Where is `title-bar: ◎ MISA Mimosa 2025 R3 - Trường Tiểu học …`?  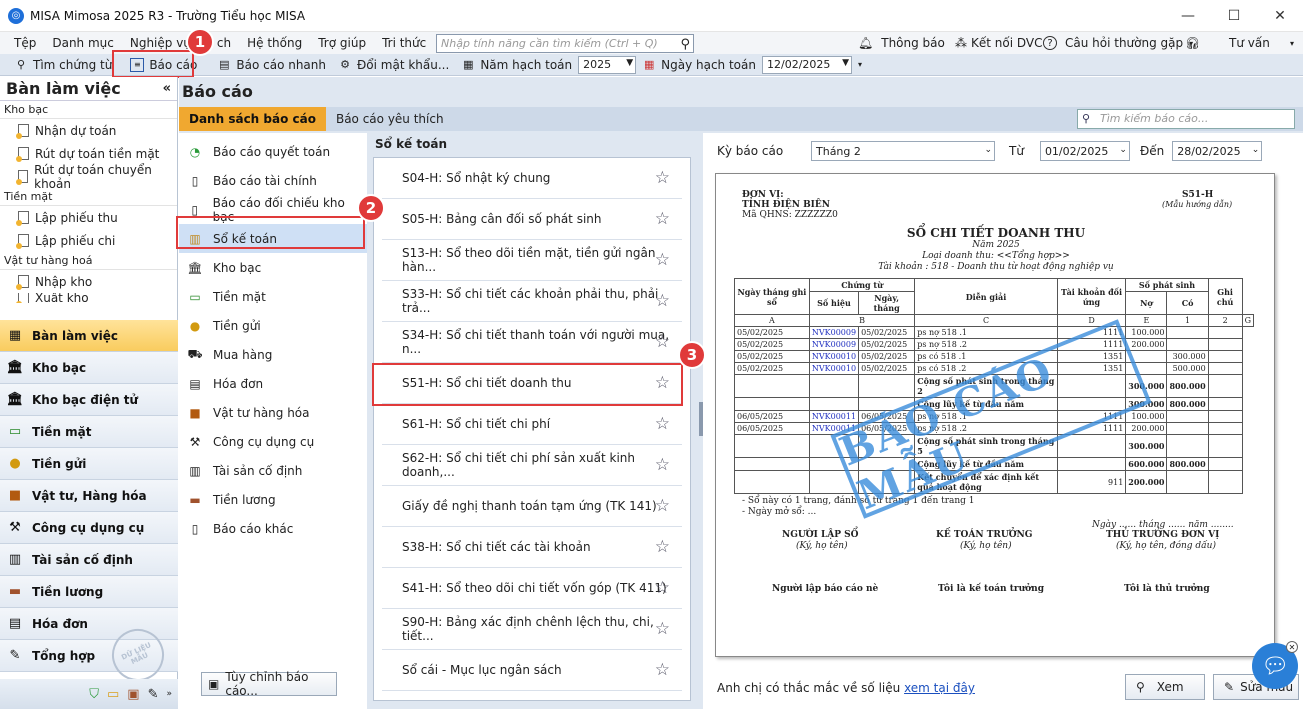
title-bar: ◎ MISA Mimosa 2025 R3 - Trường Tiểu học … is located at coordinates (651, 16).